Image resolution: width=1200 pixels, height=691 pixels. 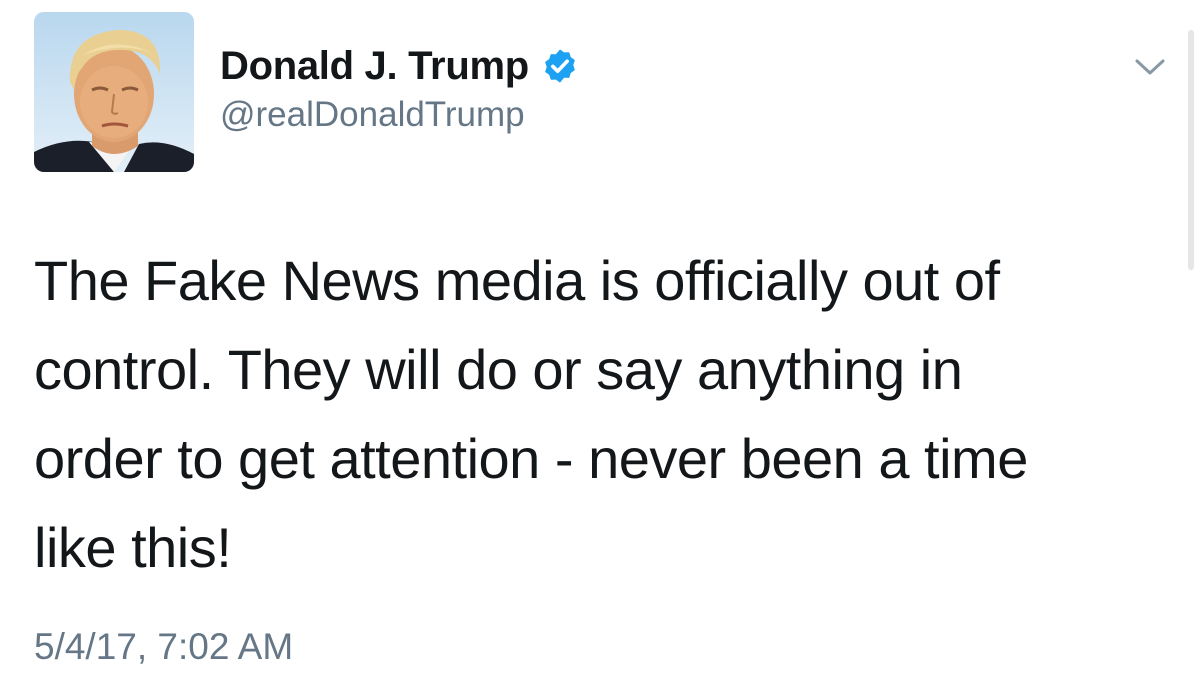 I want to click on avatar, so click(x=114, y=92).